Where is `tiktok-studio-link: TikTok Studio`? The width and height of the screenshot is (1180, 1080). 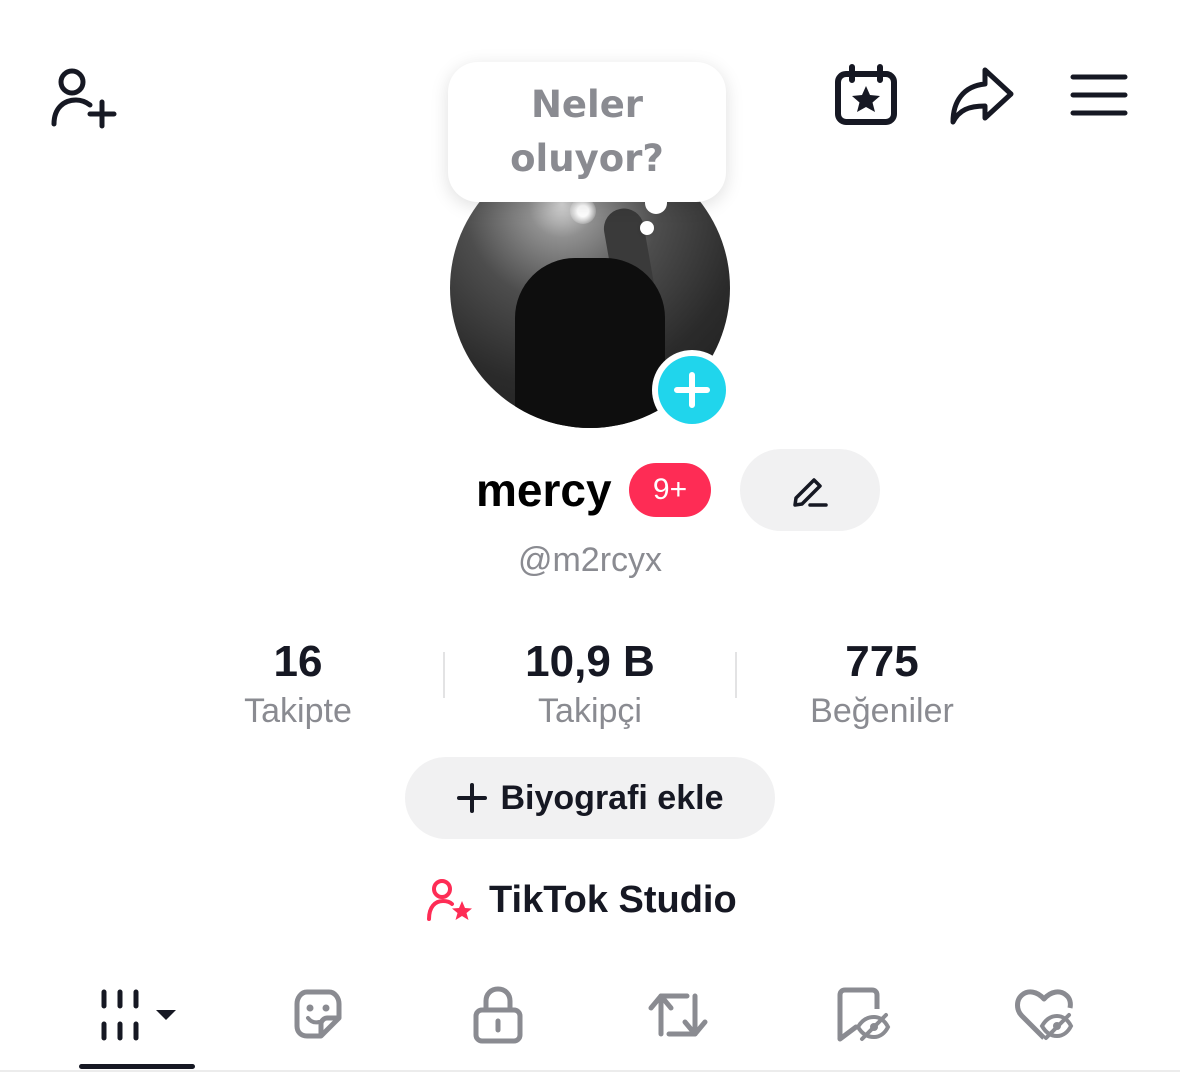 tiktok-studio-link: TikTok Studio is located at coordinates (581, 900).